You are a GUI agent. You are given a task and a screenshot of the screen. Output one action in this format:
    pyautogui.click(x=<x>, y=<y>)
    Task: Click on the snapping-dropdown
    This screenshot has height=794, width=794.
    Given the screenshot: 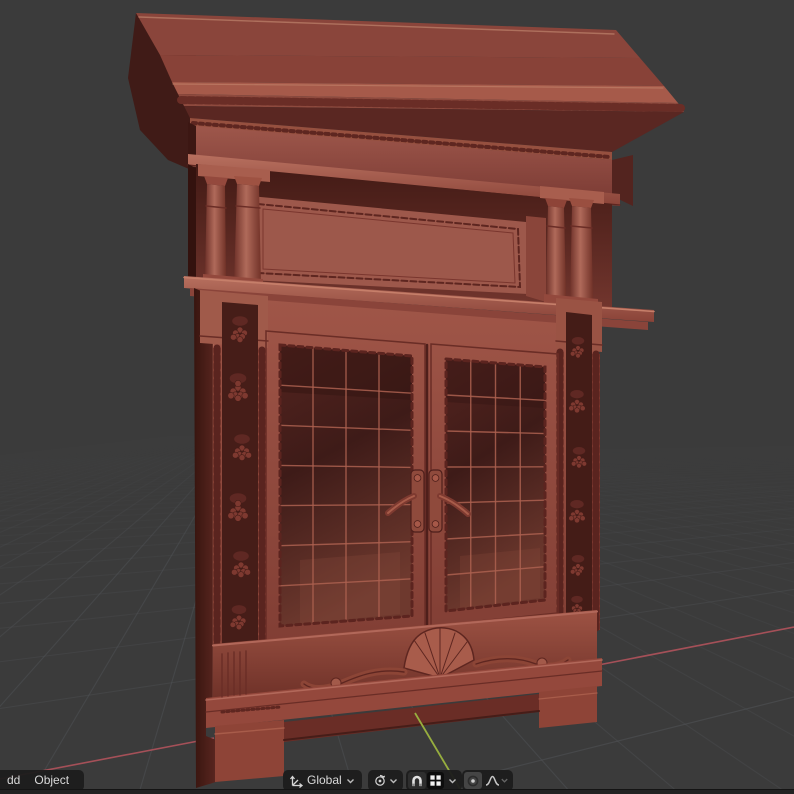 What is the action you would take?
    pyautogui.click(x=452, y=780)
    